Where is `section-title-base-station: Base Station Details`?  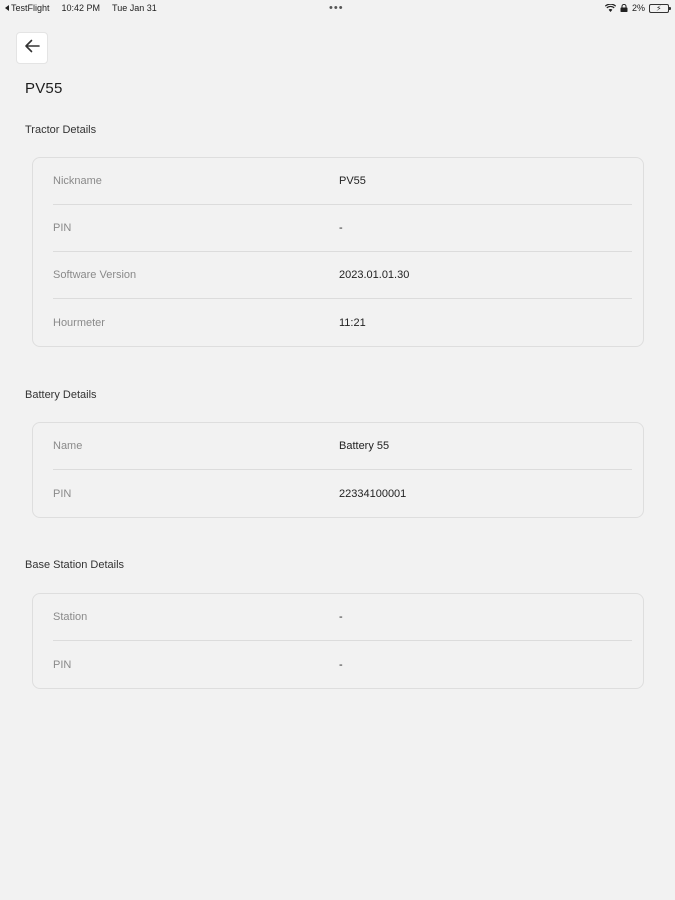 section-title-base-station: Base Station Details is located at coordinates (75, 565).